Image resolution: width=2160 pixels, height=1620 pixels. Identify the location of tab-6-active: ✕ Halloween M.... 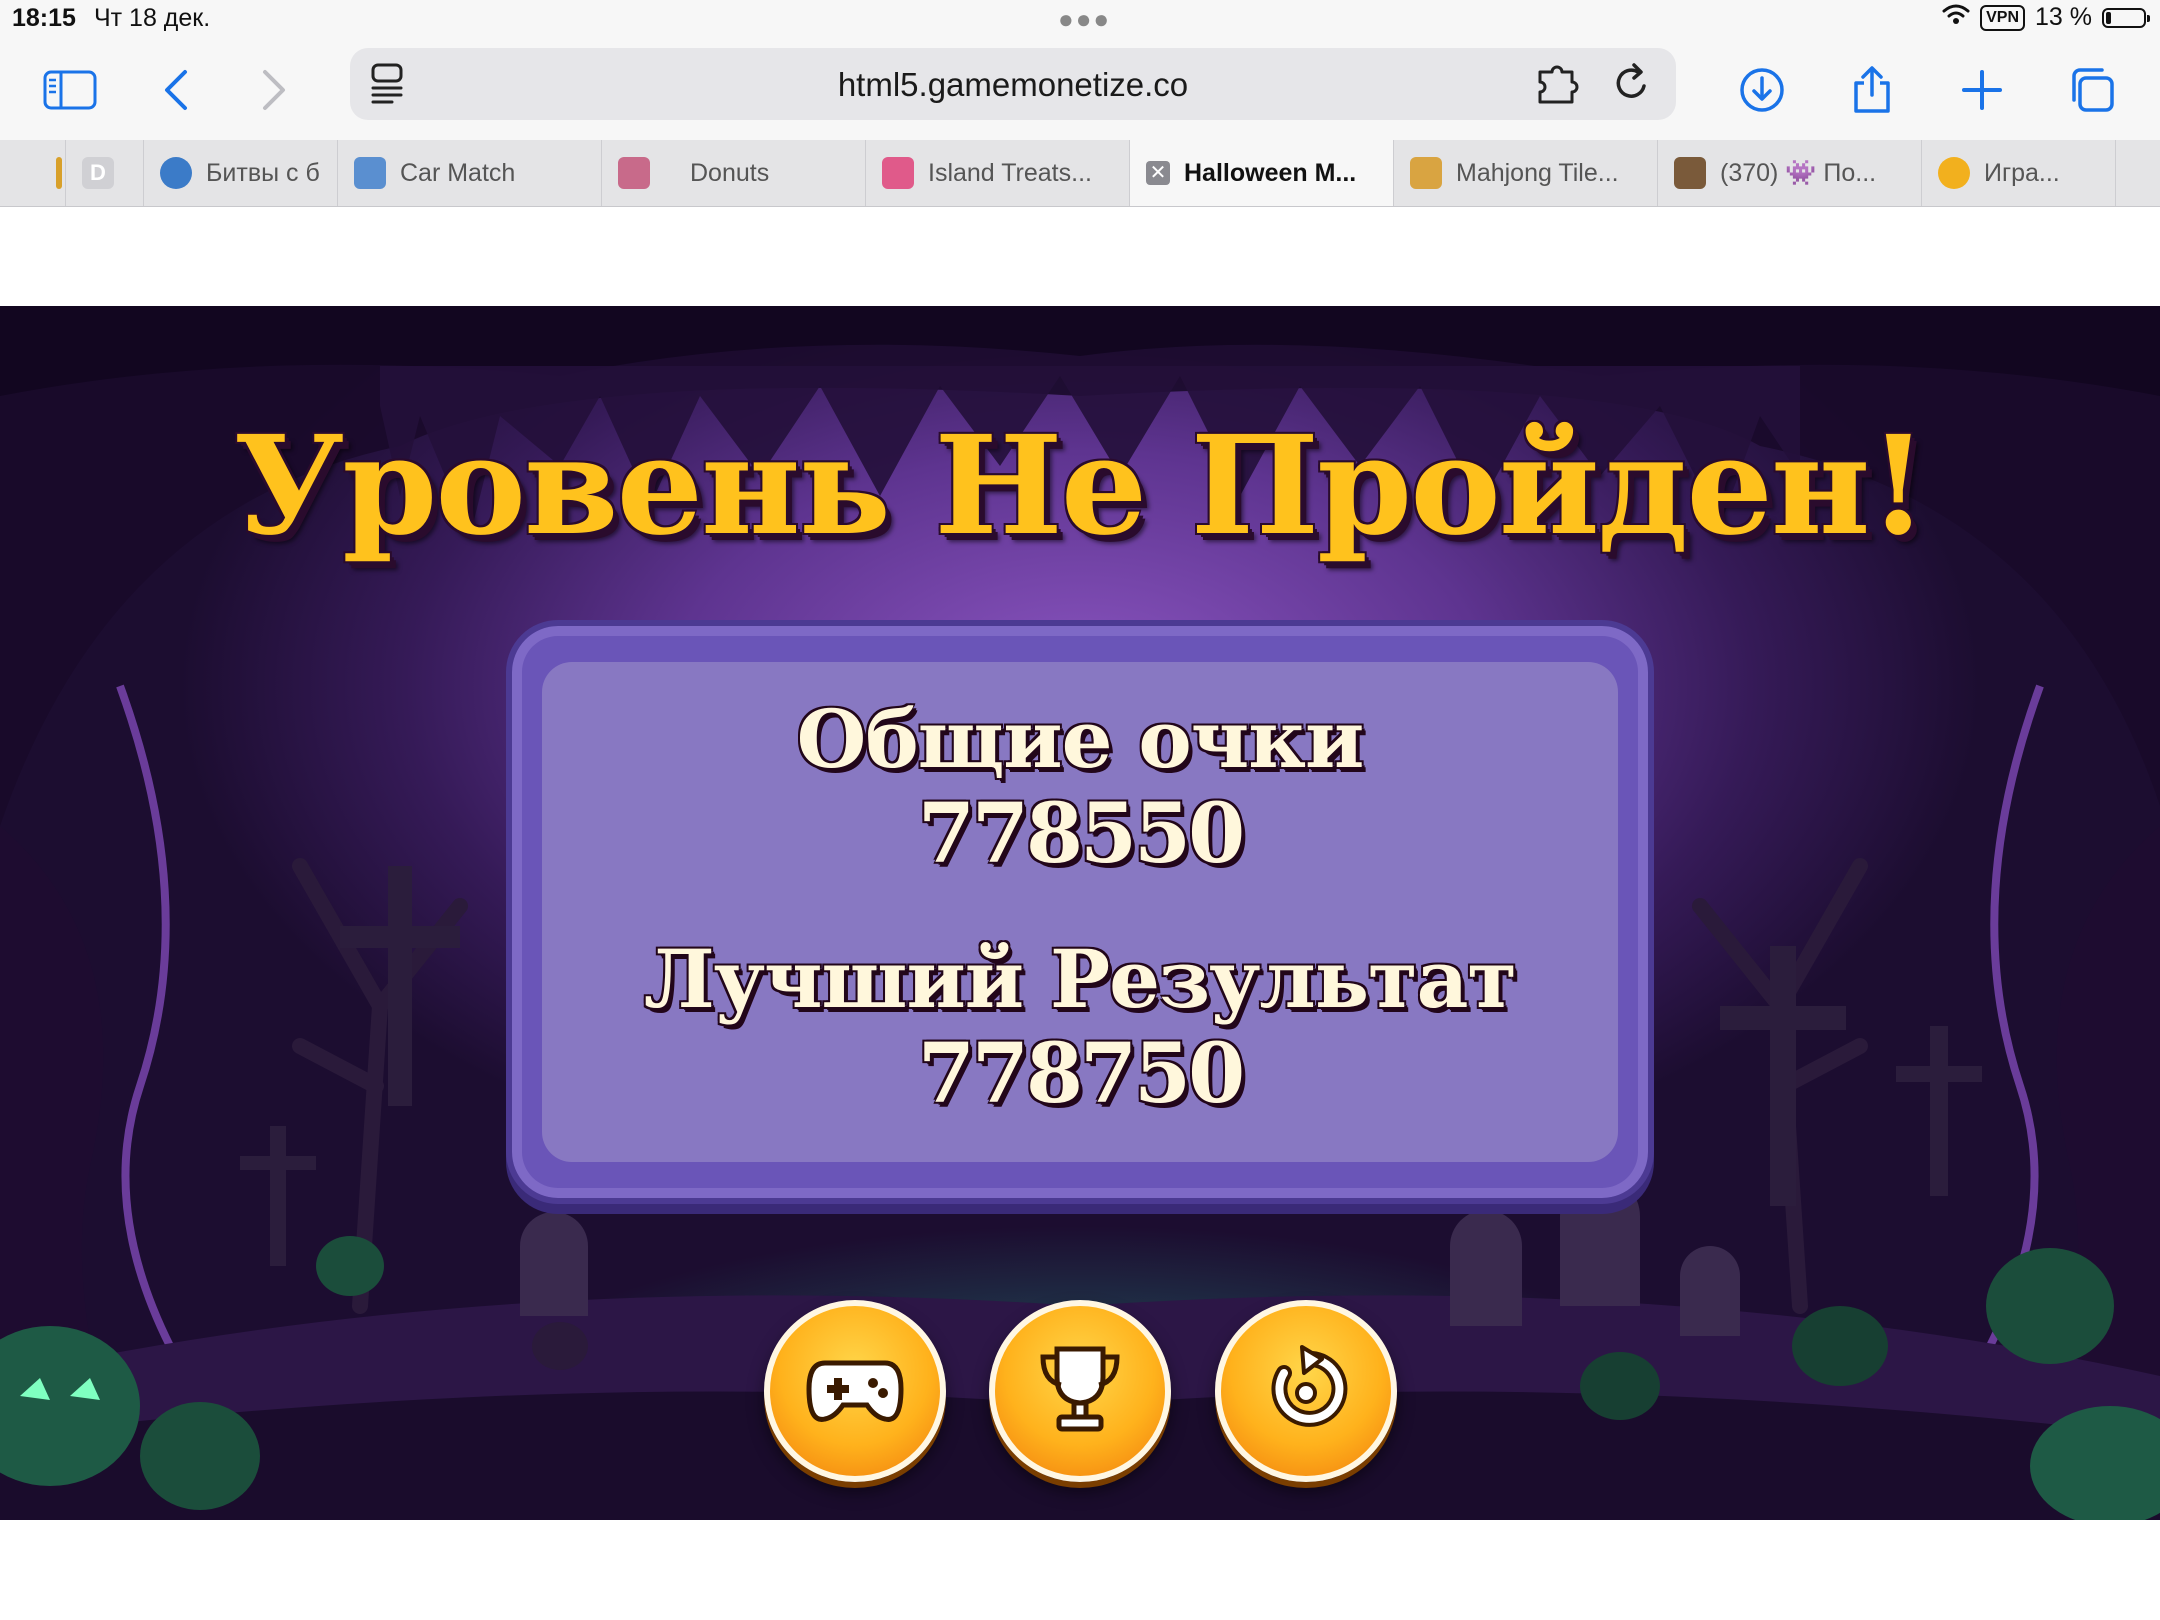
(1262, 173).